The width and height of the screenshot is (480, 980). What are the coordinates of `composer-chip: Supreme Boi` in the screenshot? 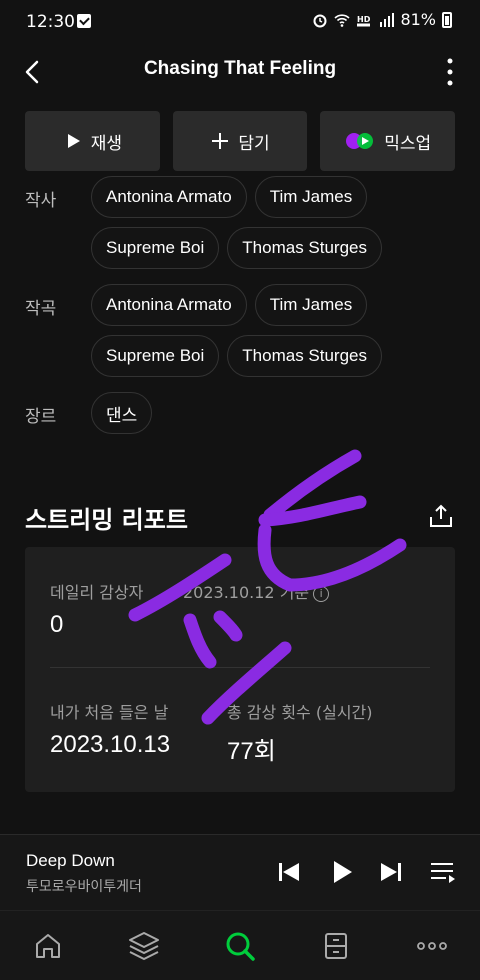 It's located at (155, 356).